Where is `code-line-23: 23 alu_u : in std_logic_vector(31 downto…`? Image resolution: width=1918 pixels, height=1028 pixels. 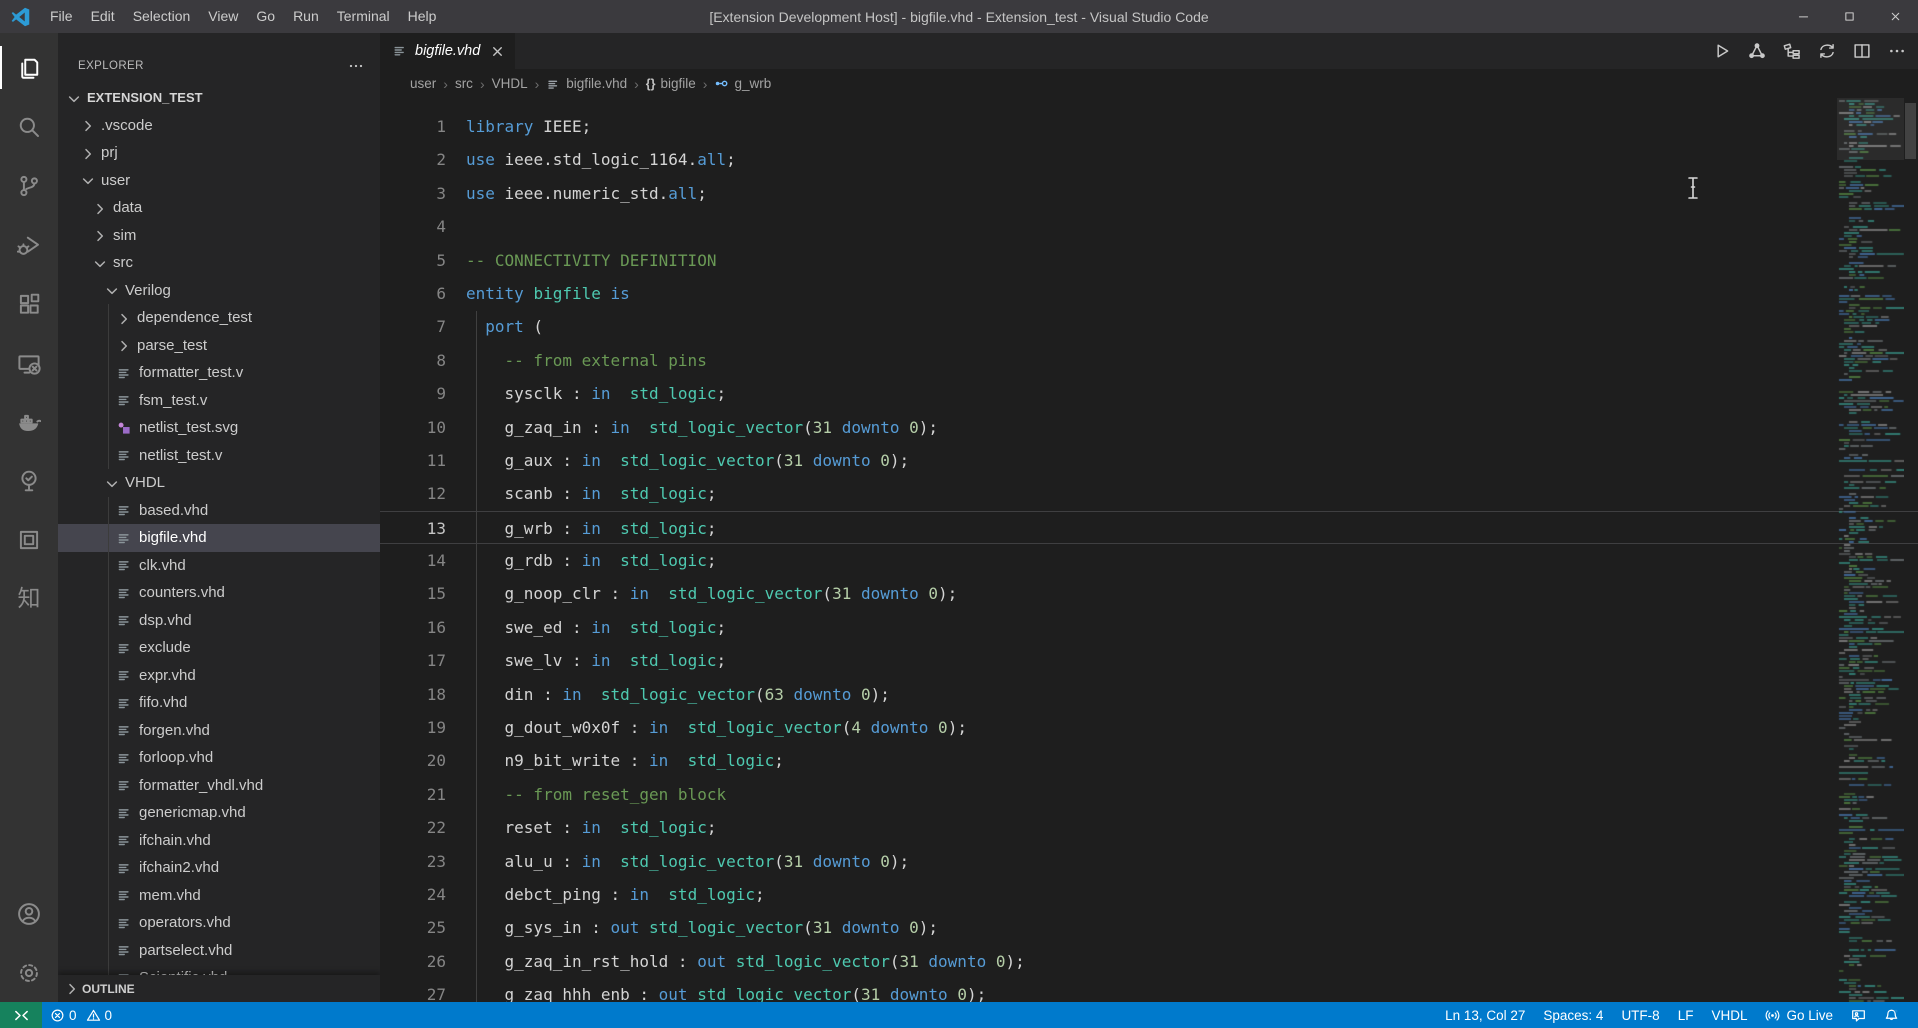 code-line-23: 23 alu_u : in std_logic_vector(31 downto… is located at coordinates (1149, 861).